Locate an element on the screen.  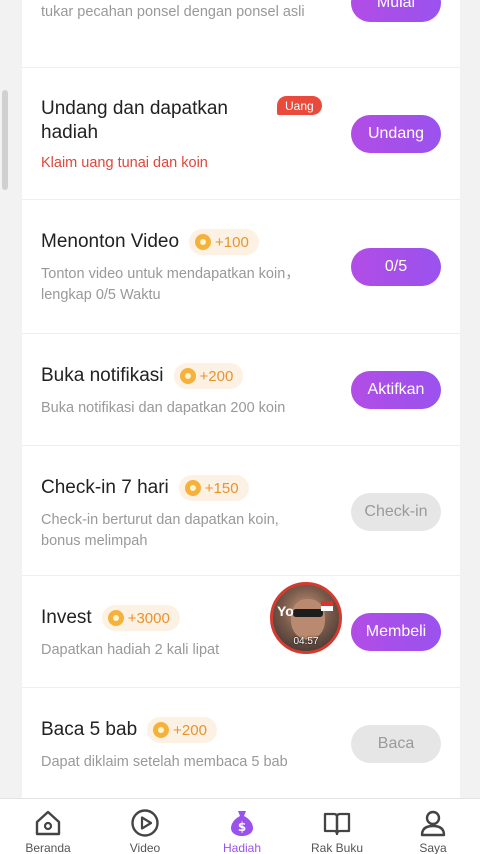
reward-amount: +150 is located at coordinates (221, 488).